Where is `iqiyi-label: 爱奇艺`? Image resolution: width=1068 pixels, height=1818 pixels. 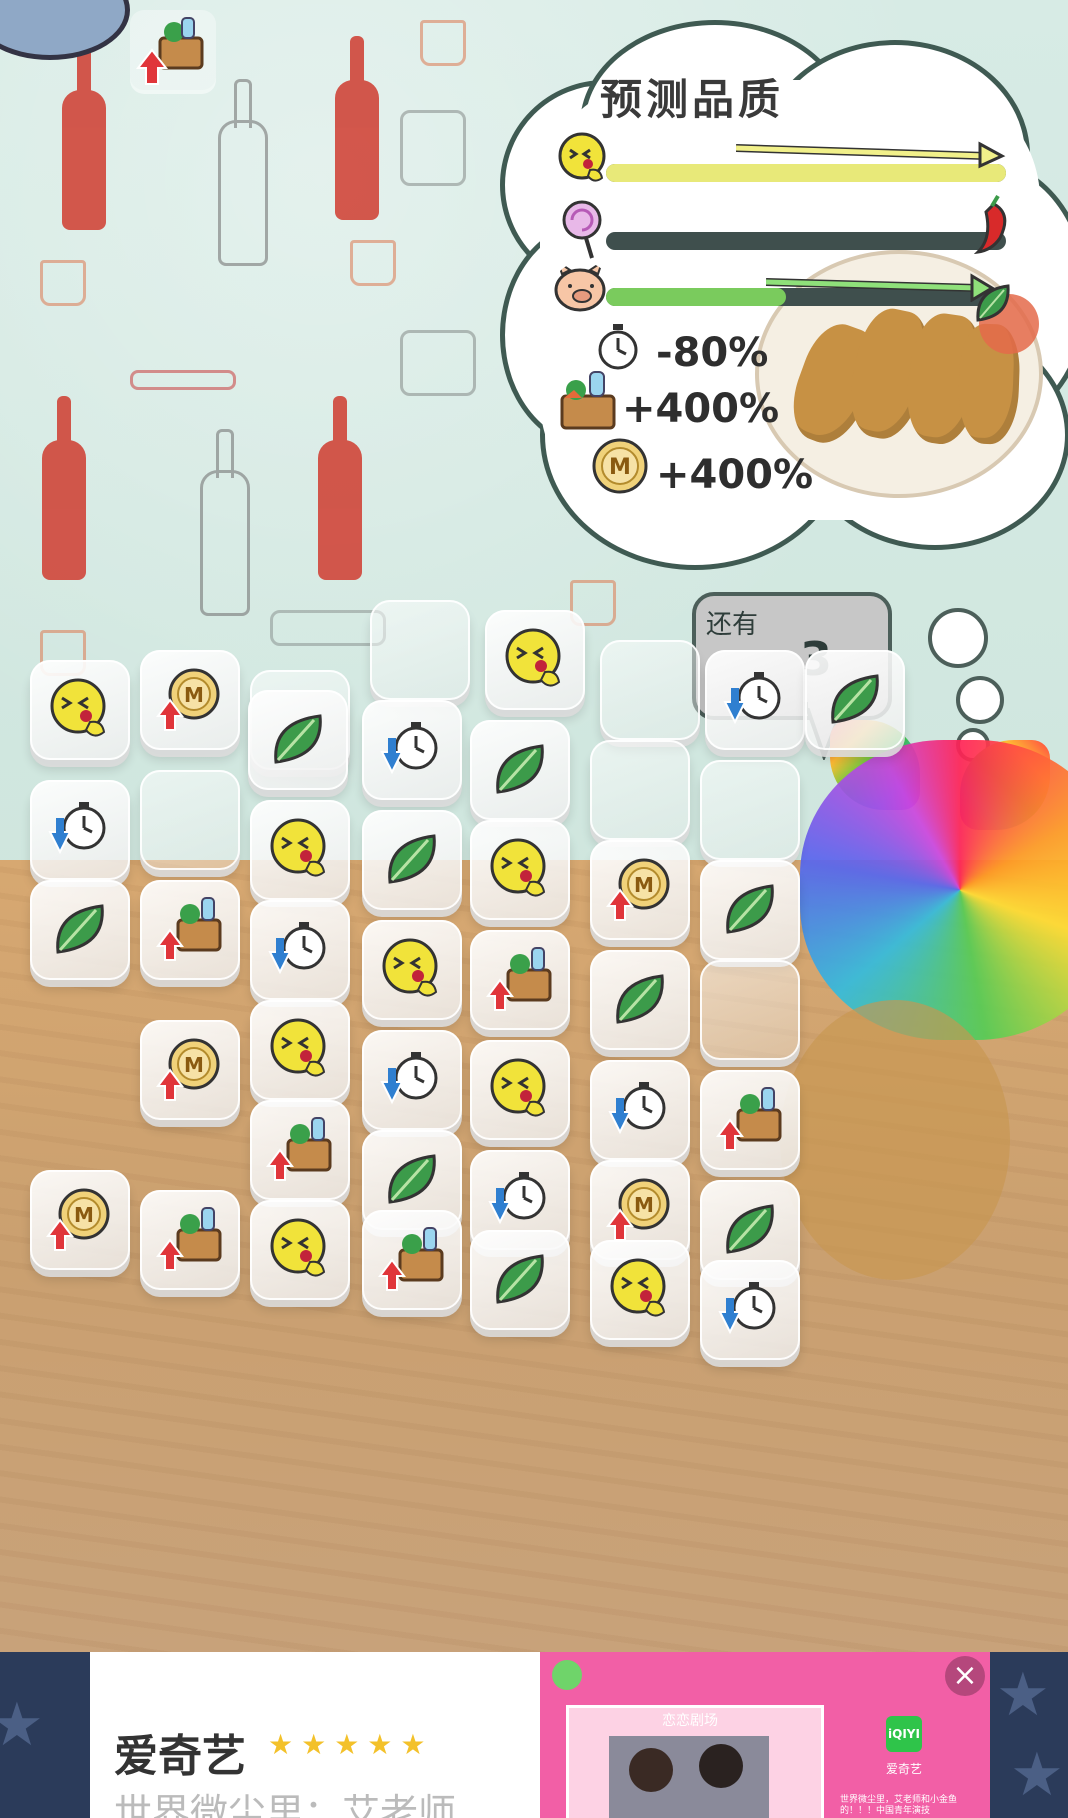
iqiyi-label: 爱奇艺 is located at coordinates (904, 1769).